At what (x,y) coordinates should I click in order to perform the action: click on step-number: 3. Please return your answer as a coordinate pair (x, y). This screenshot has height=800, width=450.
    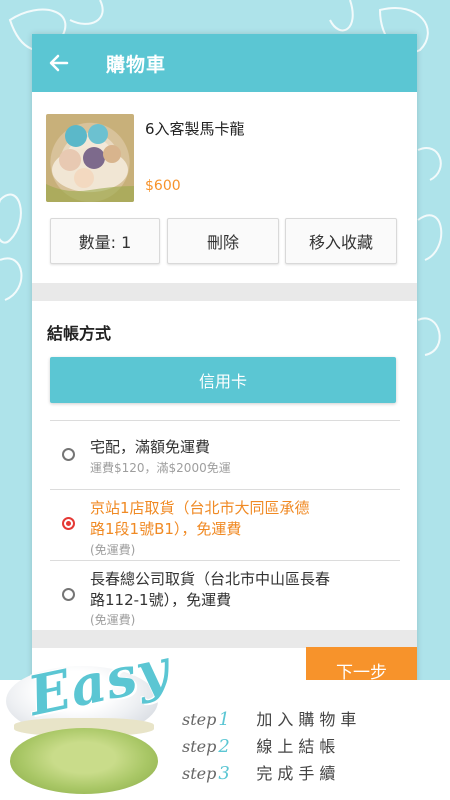
    Looking at the image, I should click on (224, 773).